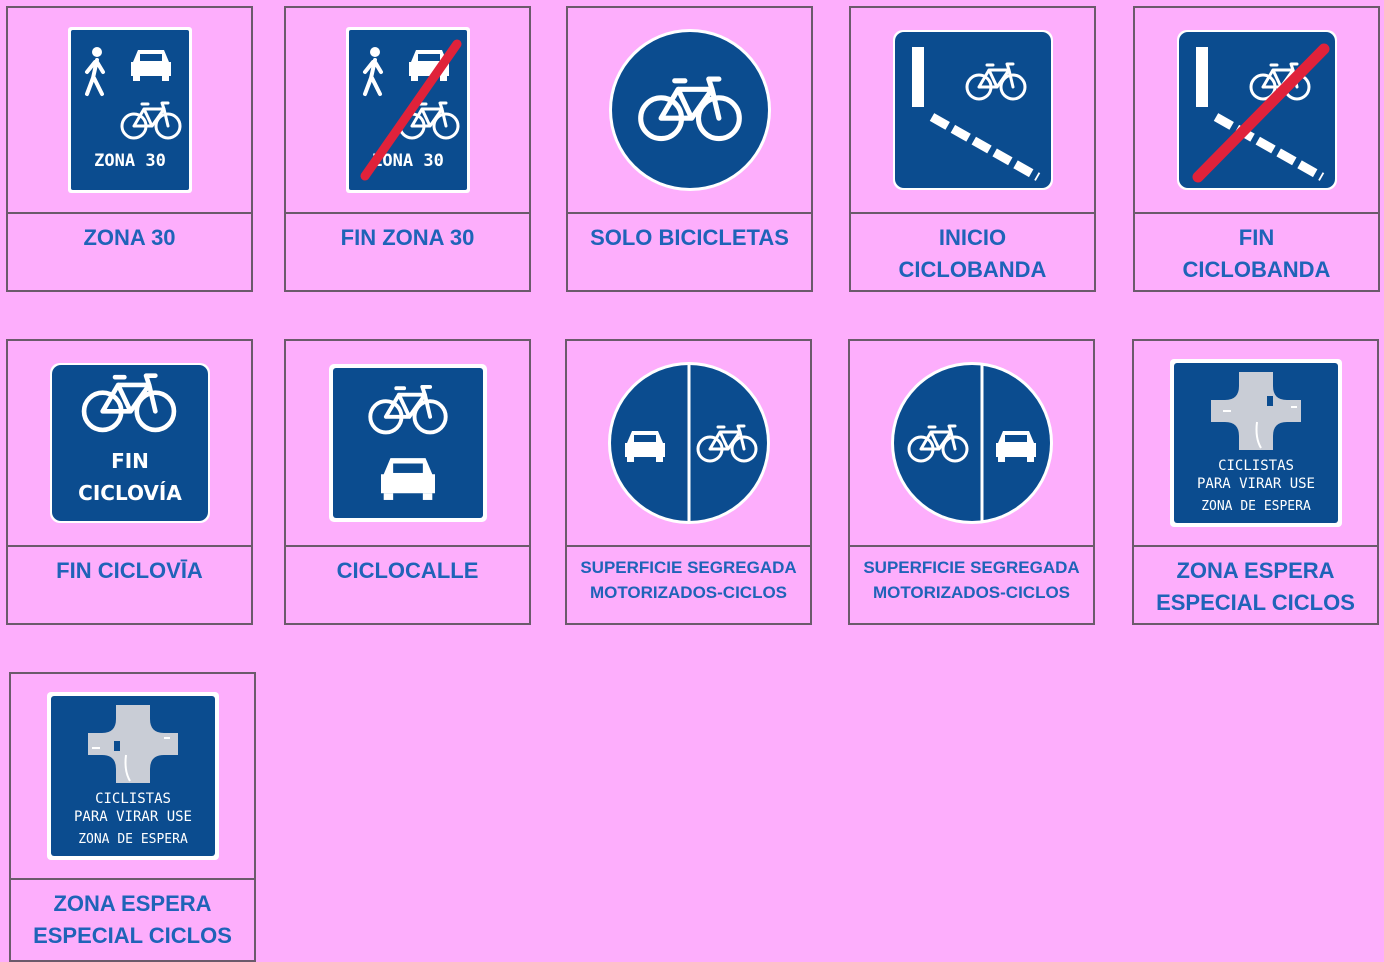 The width and height of the screenshot is (1384, 962). Describe the element at coordinates (1256, 253) in the screenshot. I see `sign-caption: FIN CICLOBANDA` at that location.